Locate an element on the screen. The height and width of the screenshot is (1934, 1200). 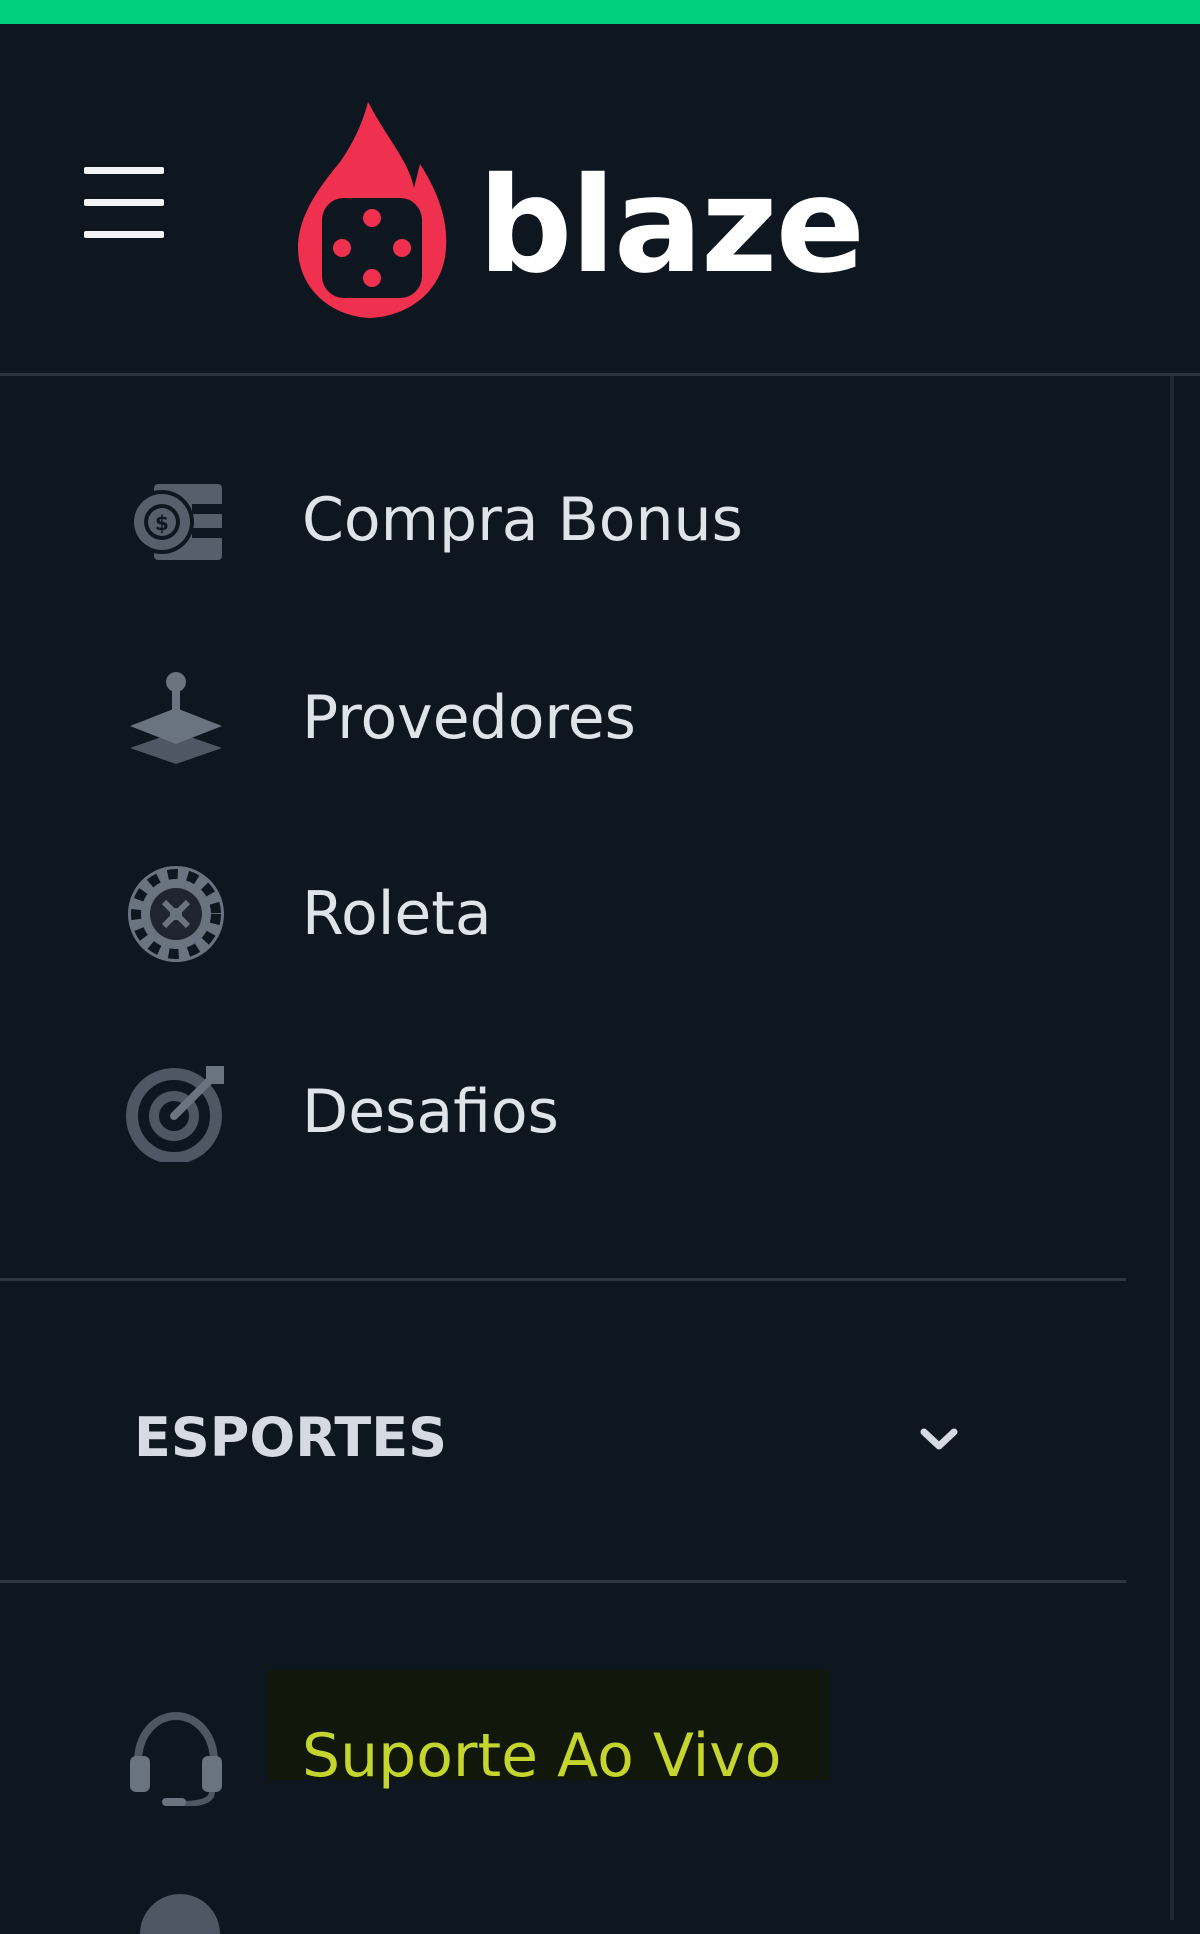
menu-item-label: Provedores is located at coordinates (469, 718).